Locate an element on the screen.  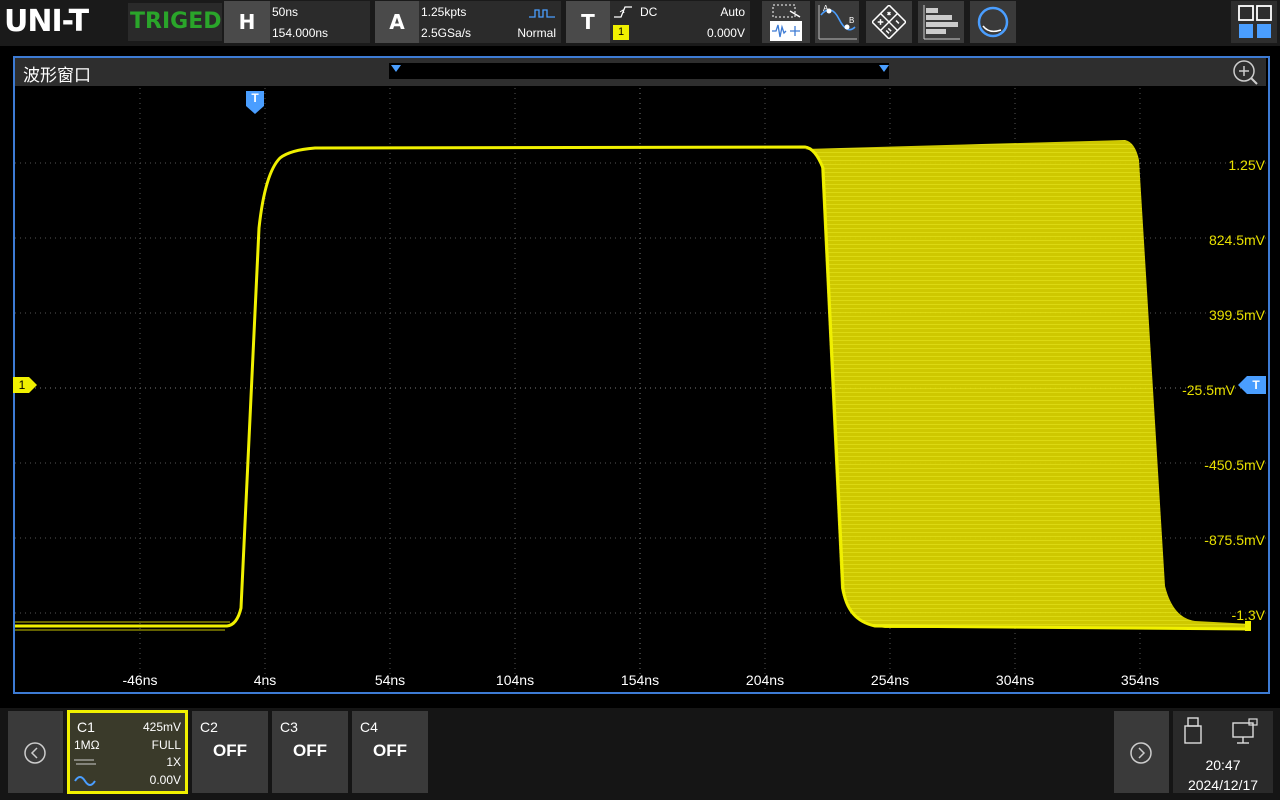
x-label: 154ns is located at coordinates (640, 680).